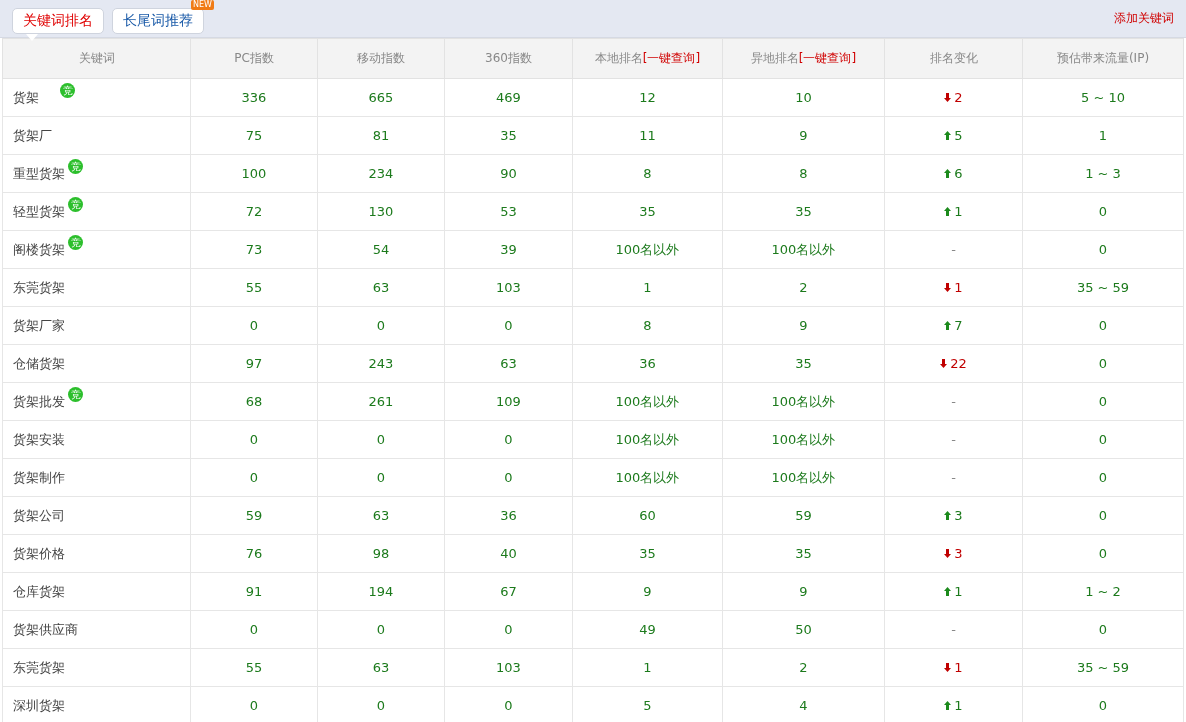  I want to click on keyword-cell: 仓储货架, so click(39, 363).